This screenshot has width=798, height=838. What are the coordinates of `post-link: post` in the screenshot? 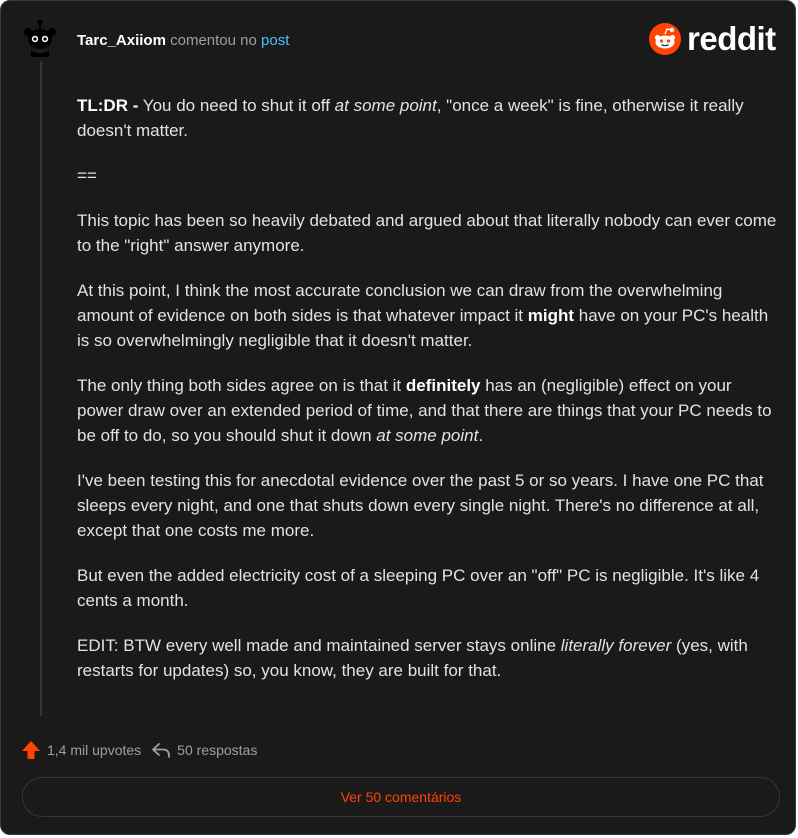 It's located at (275, 40).